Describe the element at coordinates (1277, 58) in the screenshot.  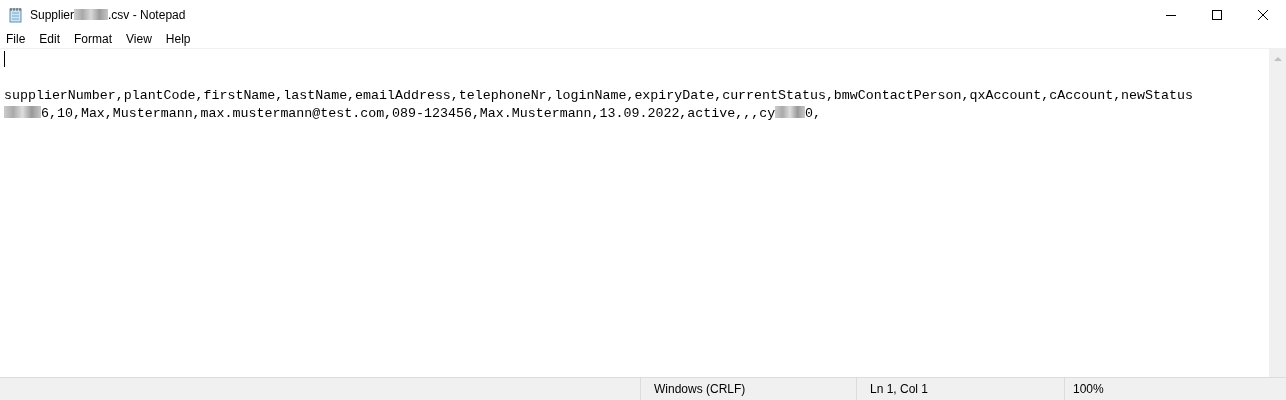
I see `scroll-up-icon` at that location.